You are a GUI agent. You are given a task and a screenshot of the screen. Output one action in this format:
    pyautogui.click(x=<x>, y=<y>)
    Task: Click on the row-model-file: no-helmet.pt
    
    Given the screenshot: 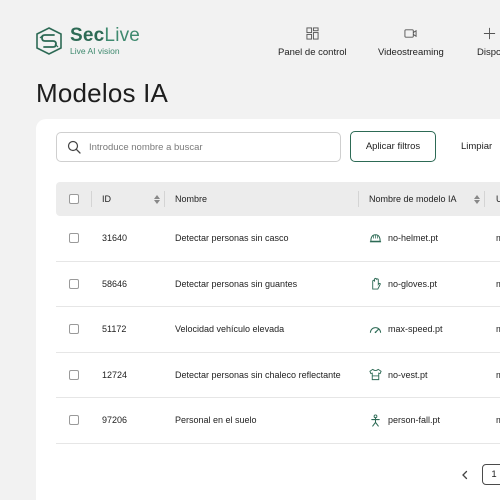 What is the action you would take?
    pyautogui.click(x=413, y=238)
    